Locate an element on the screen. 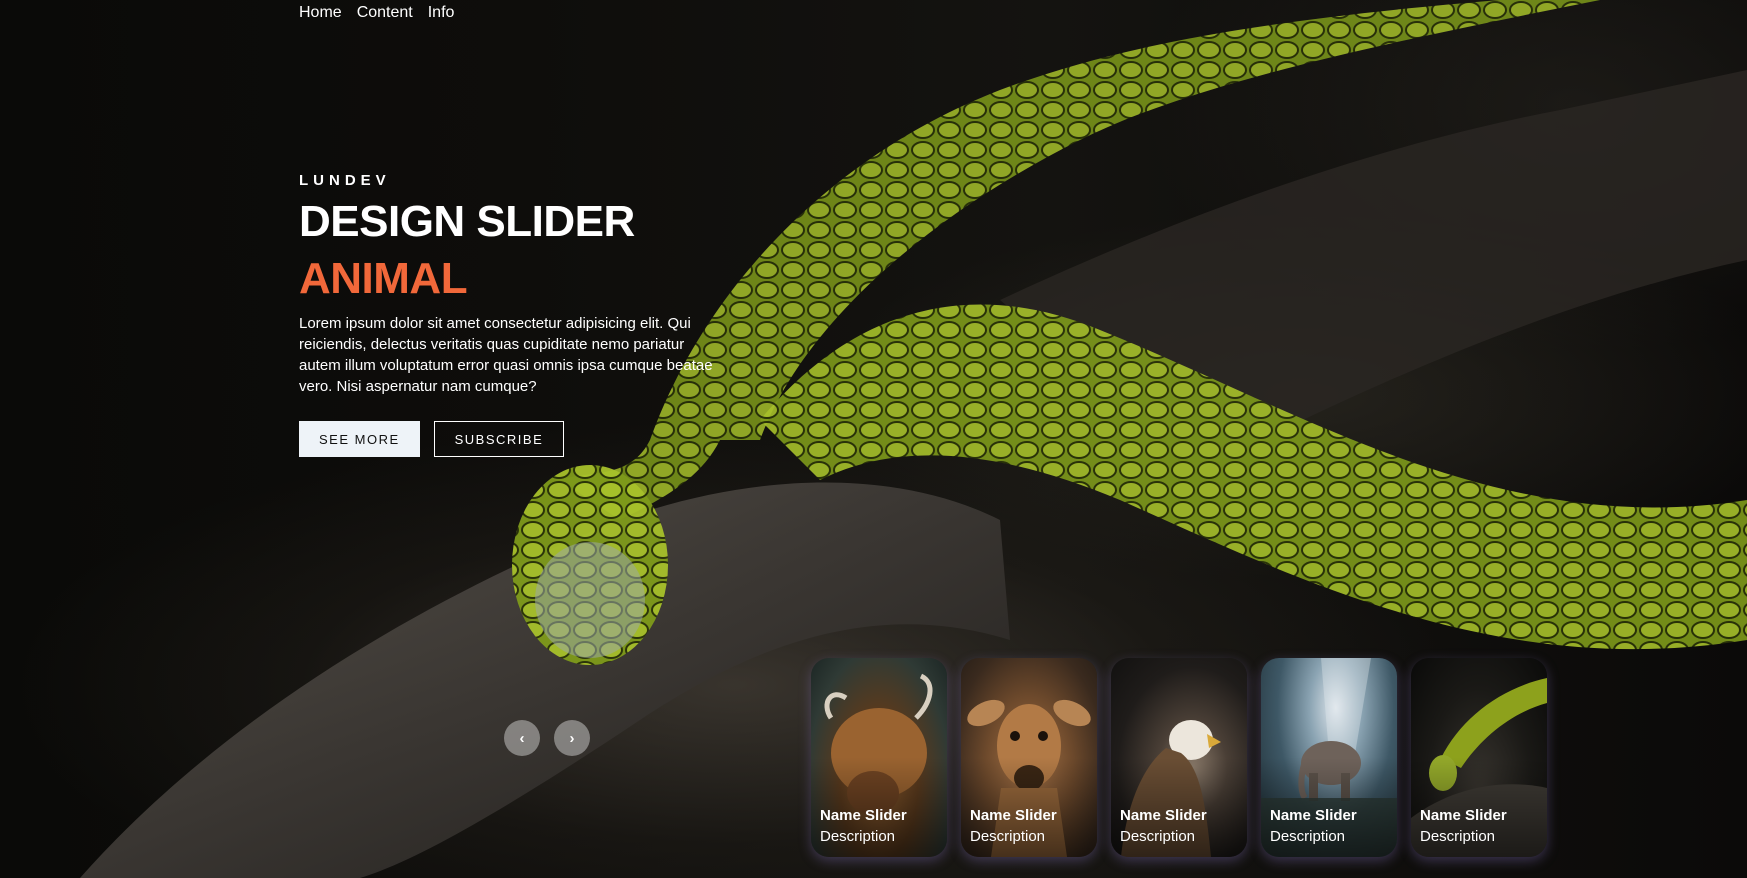  subscribe-button: SUBSCRIBE is located at coordinates (499, 439).